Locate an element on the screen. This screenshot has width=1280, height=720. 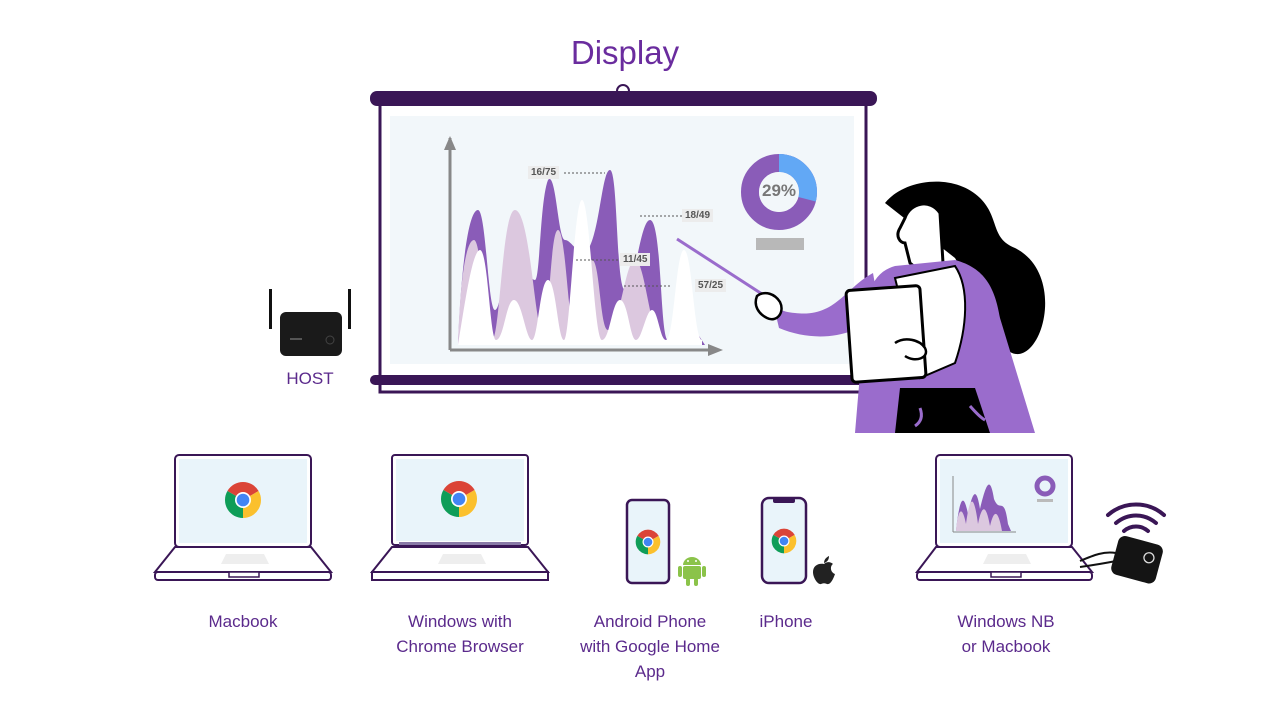
windows-laptop-icon is located at coordinates (460, 519).